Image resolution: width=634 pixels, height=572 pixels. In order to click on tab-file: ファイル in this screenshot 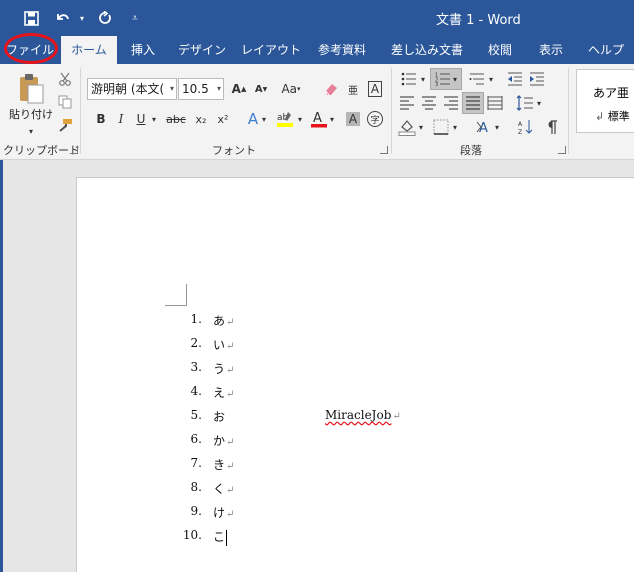, I will do `click(30, 50)`.